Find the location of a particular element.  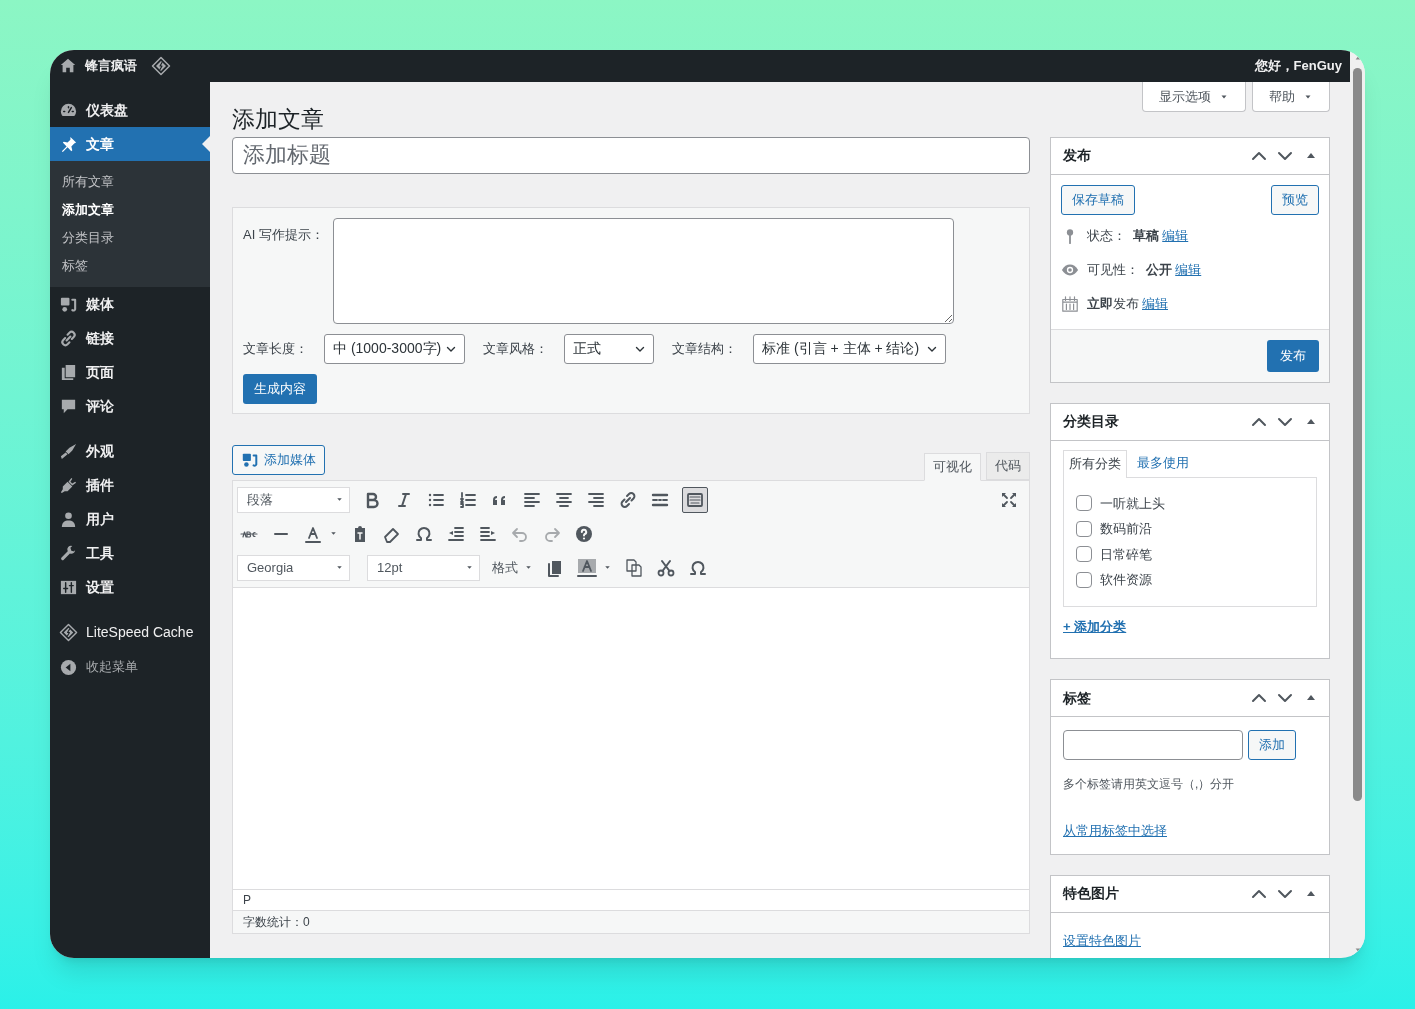

element-path: P is located at coordinates (247, 900).